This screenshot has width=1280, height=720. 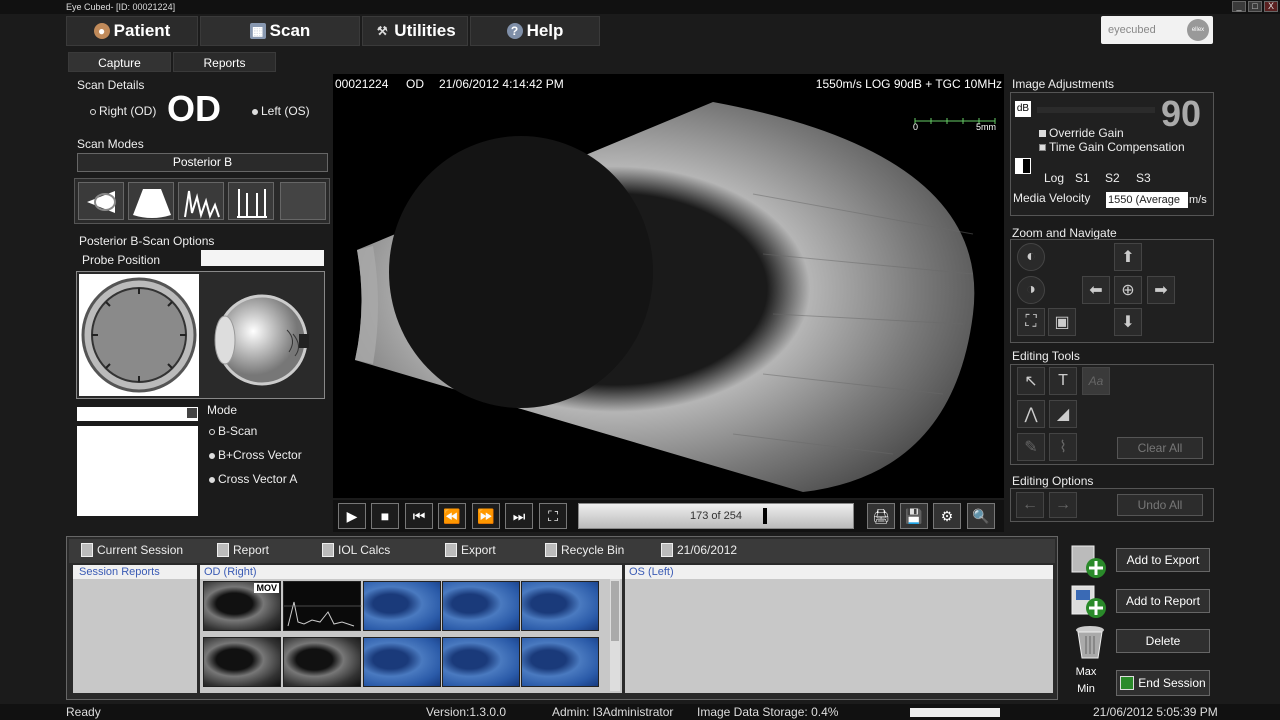 What do you see at coordinates (1063, 505) in the screenshot?
I see `redo-icon: →` at bounding box center [1063, 505].